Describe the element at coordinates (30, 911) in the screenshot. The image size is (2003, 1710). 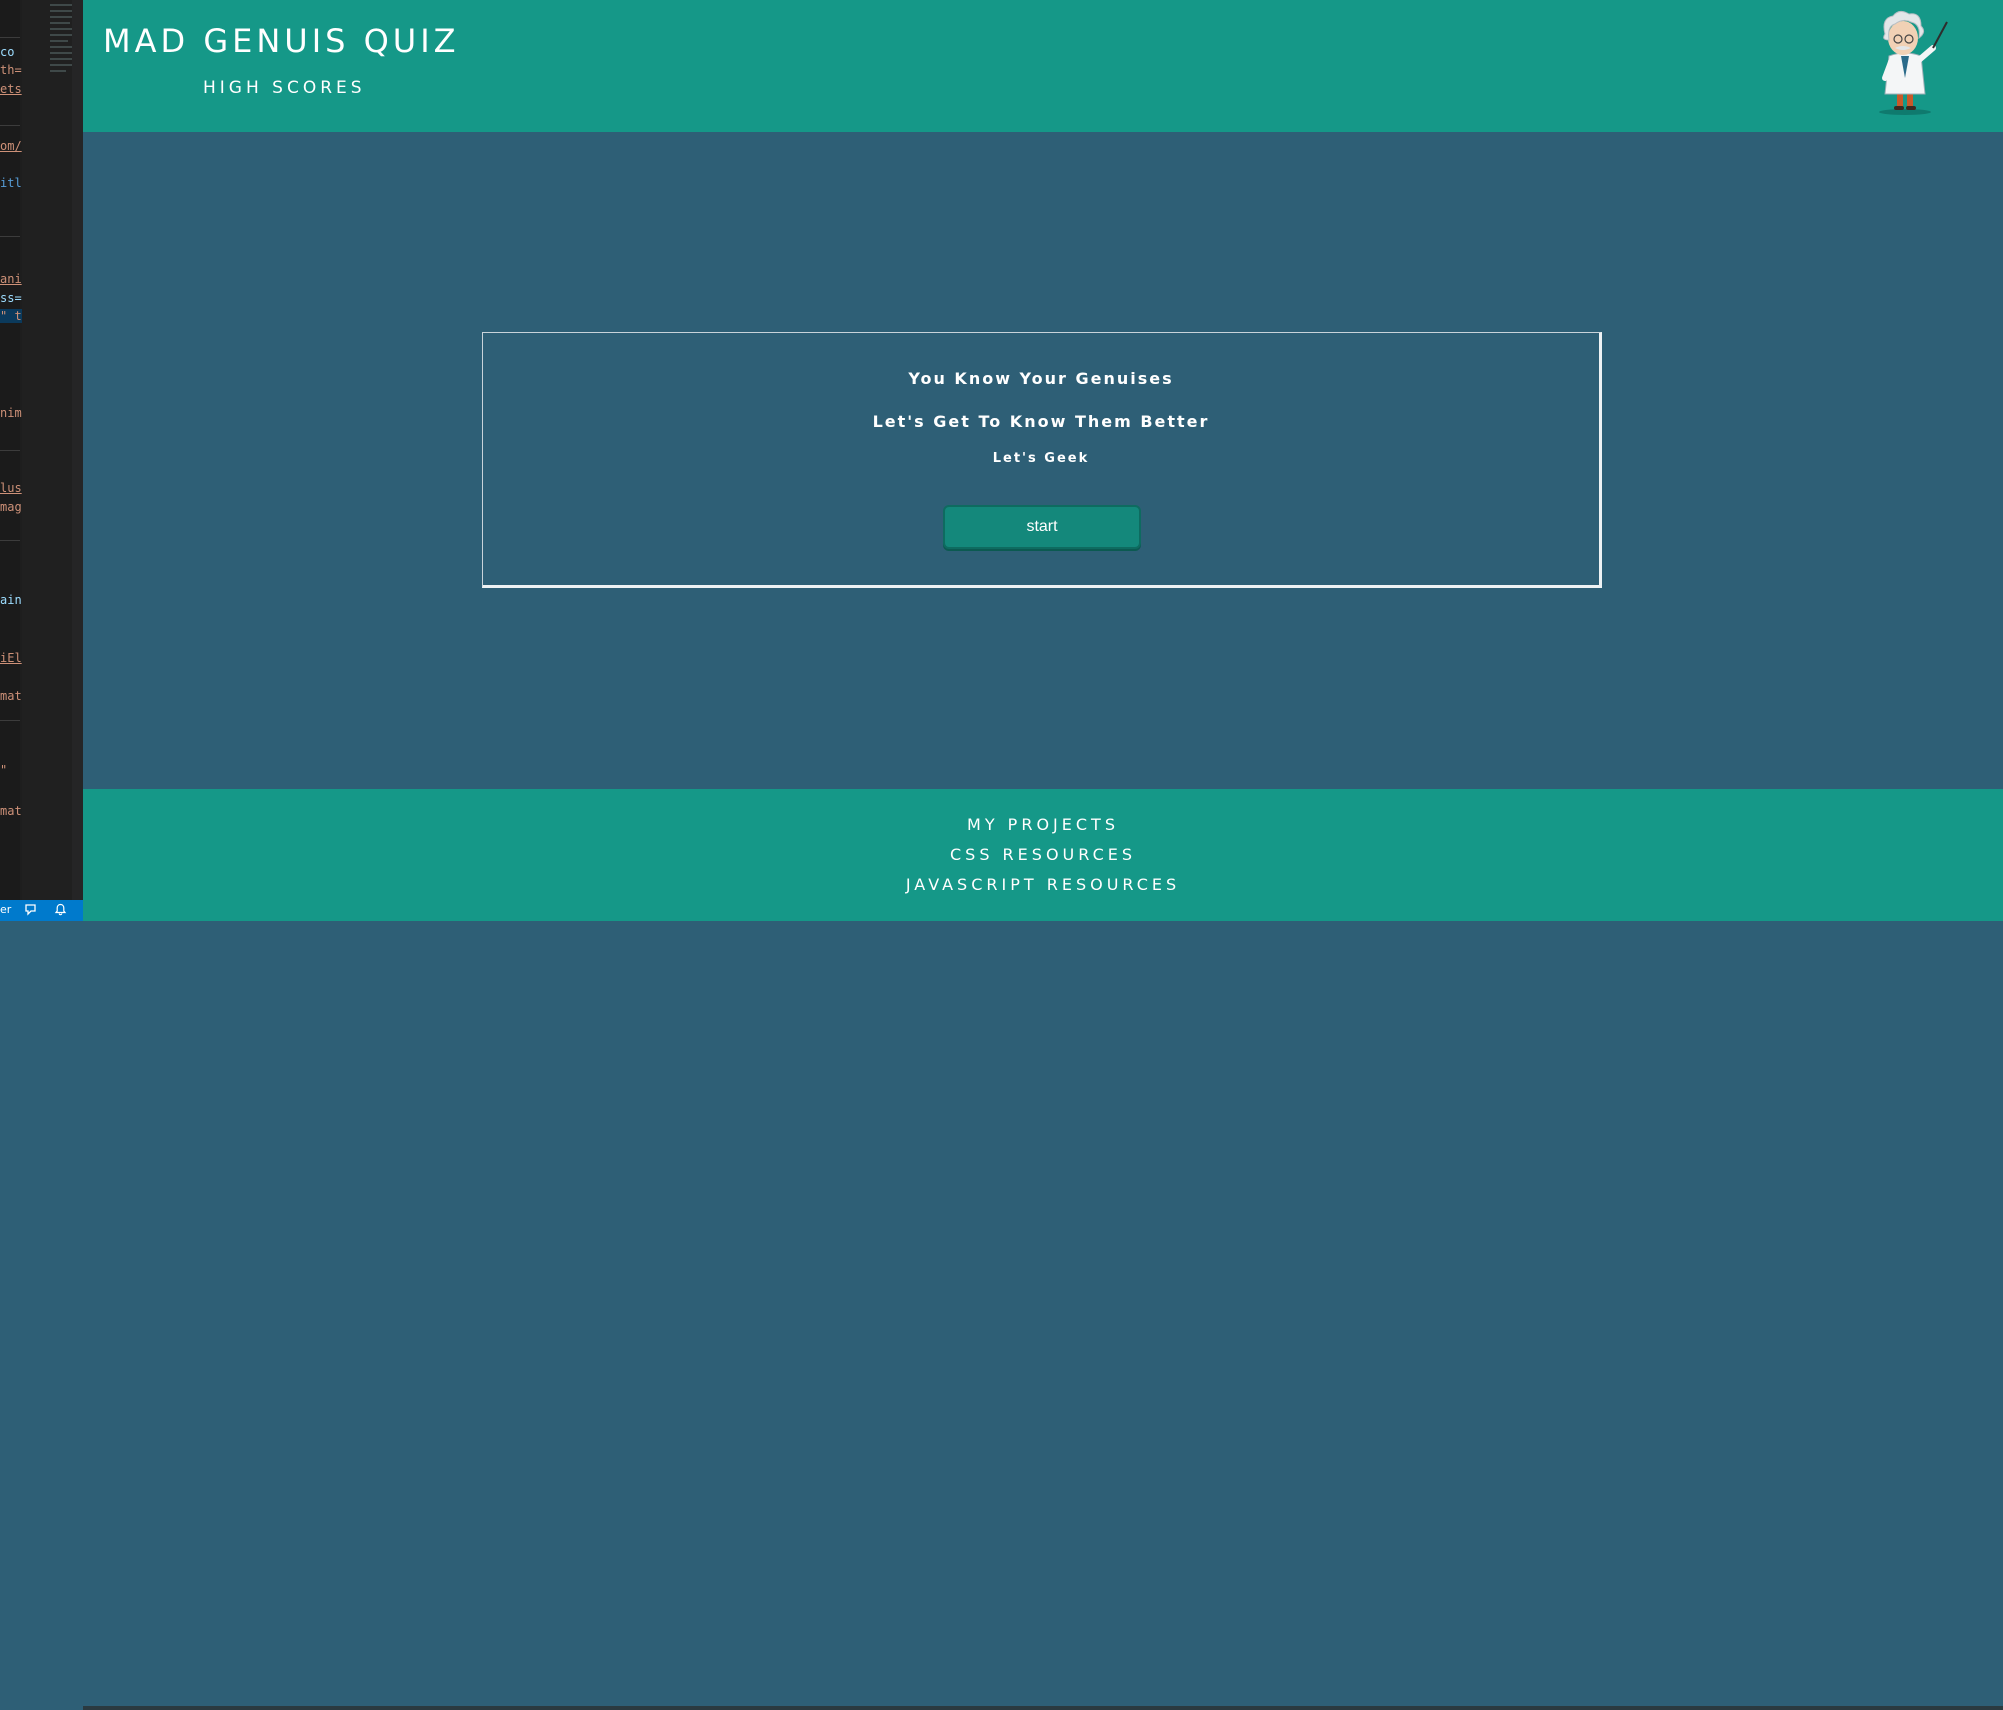
I see `remote-icon` at that location.